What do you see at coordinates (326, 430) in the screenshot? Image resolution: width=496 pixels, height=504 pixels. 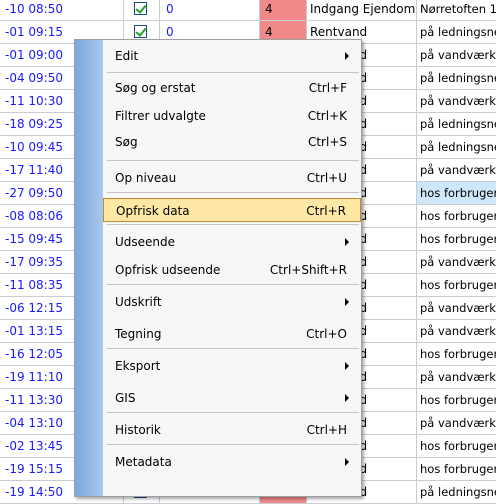 I see `menu-item-shortcut: Ctrl+H` at bounding box center [326, 430].